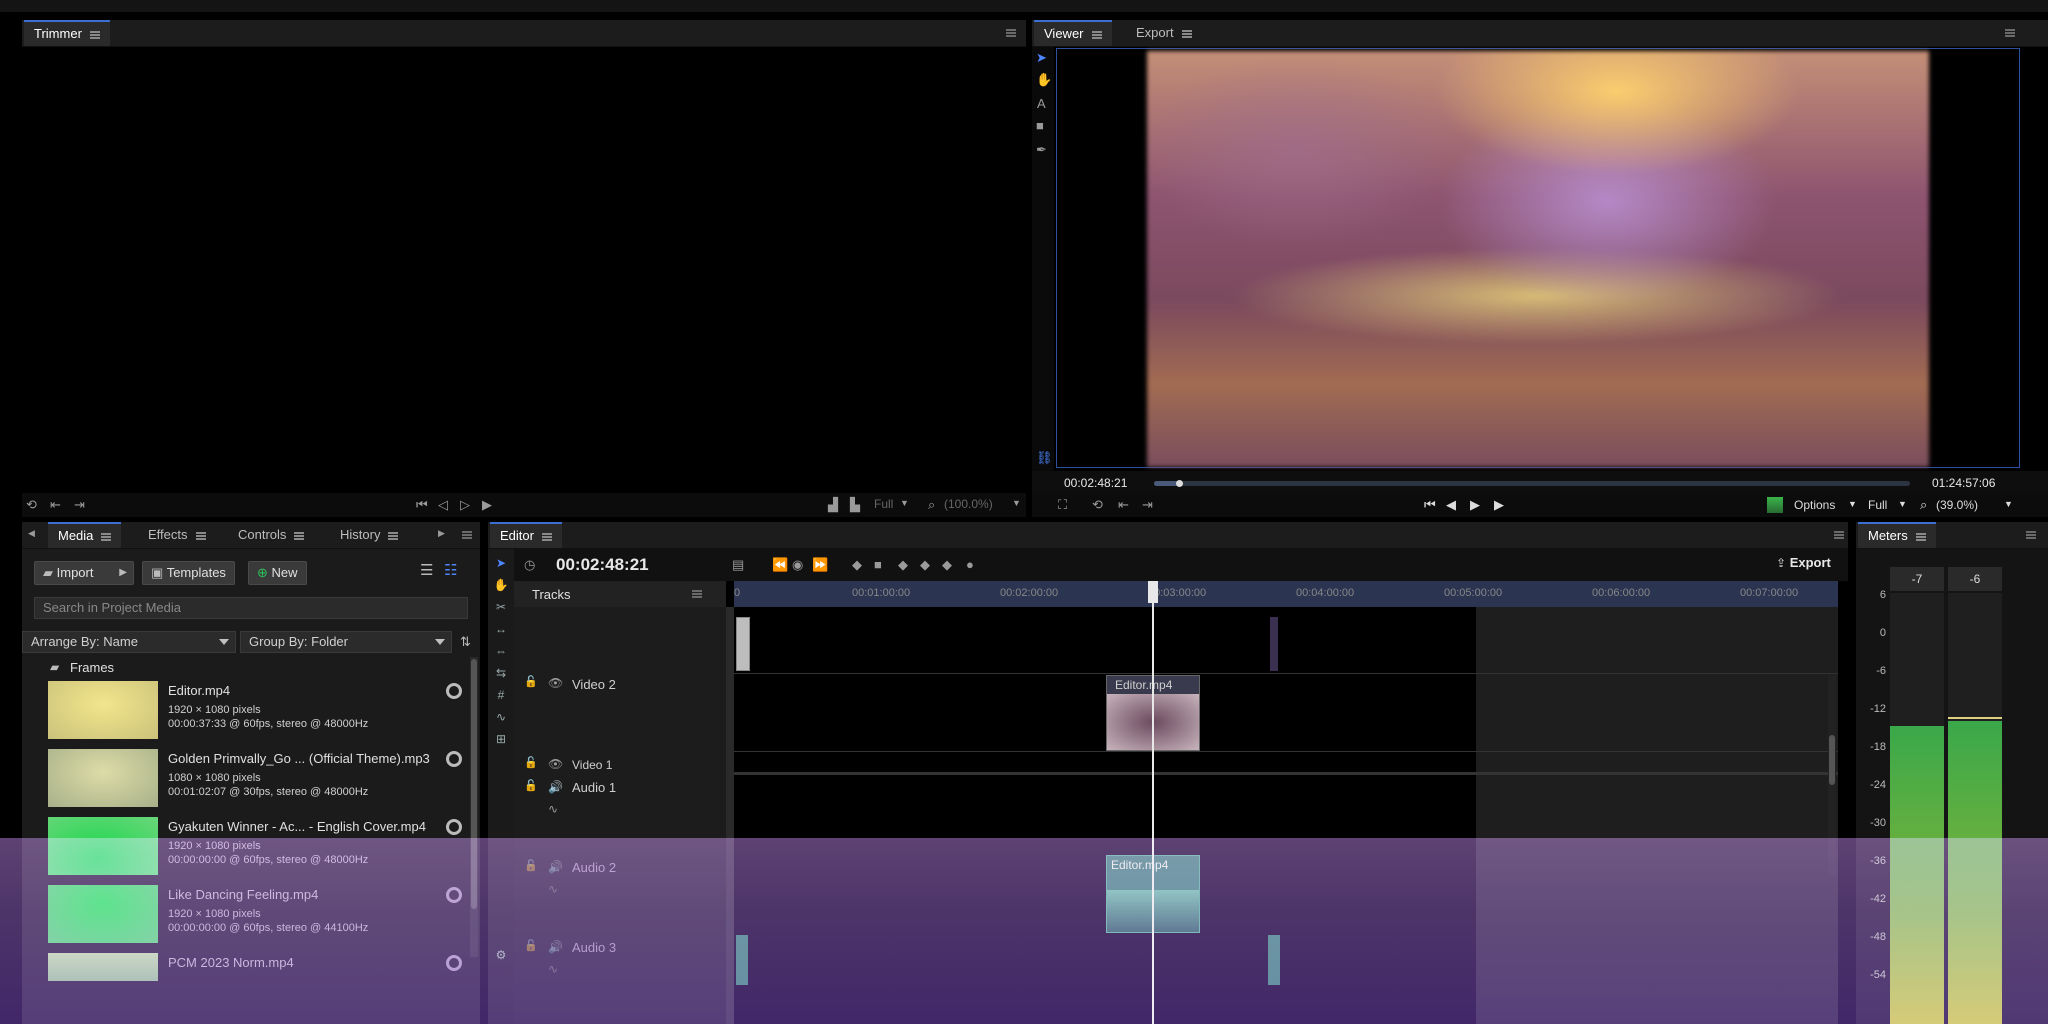  I want to click on trimmer-quality: Full, so click(883, 504).